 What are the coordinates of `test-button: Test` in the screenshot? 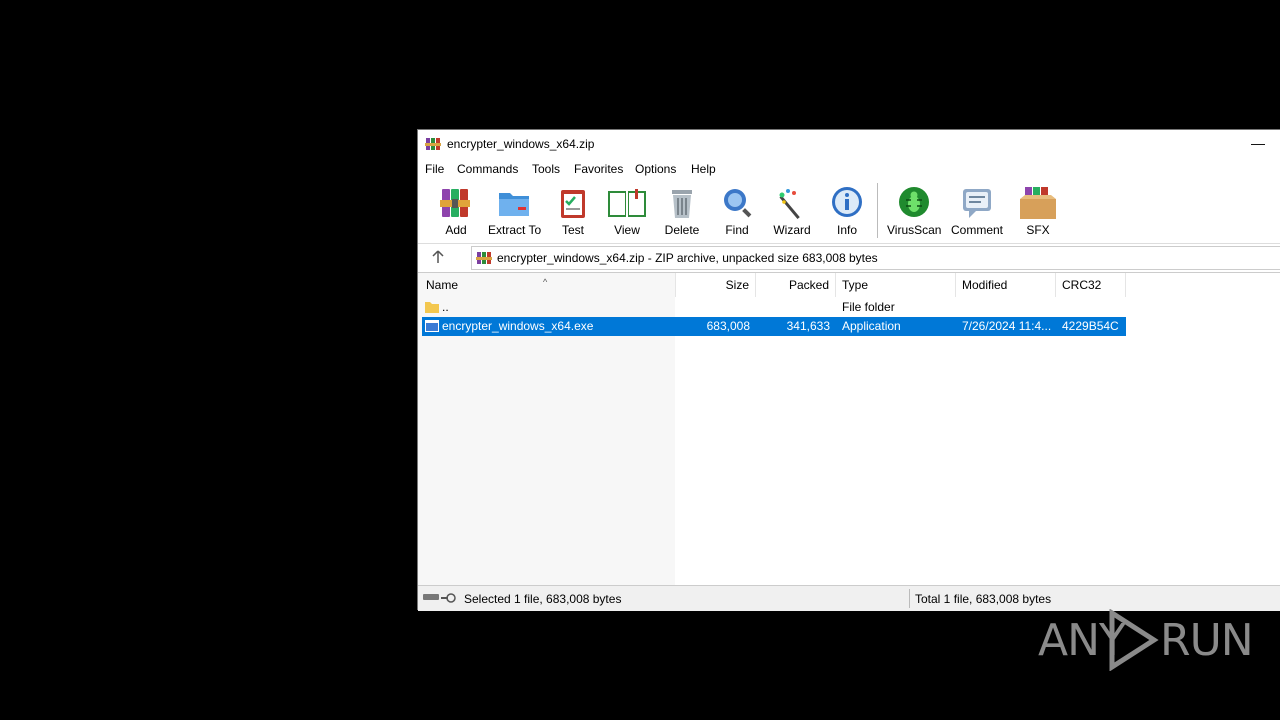 It's located at (573, 211).